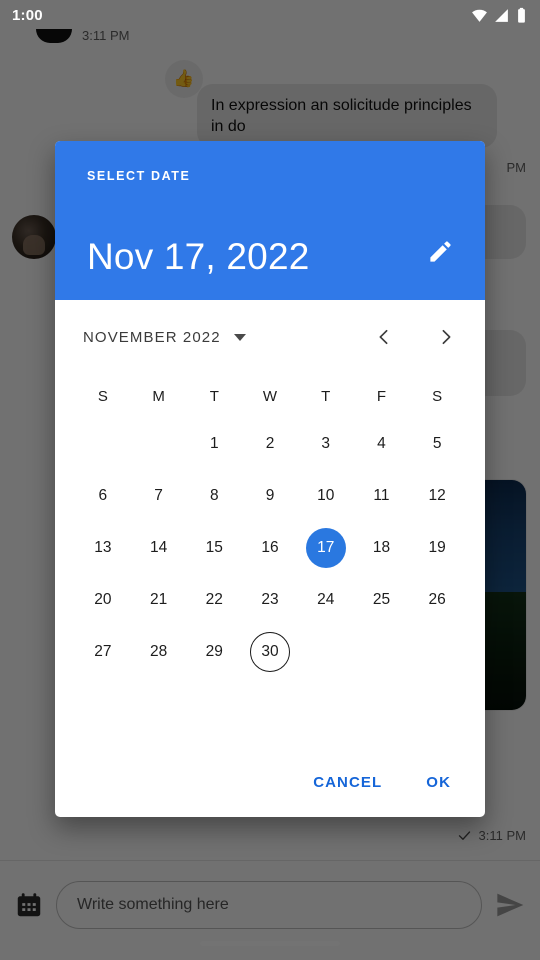 The image size is (540, 960). I want to click on day-label: 19, so click(437, 547).